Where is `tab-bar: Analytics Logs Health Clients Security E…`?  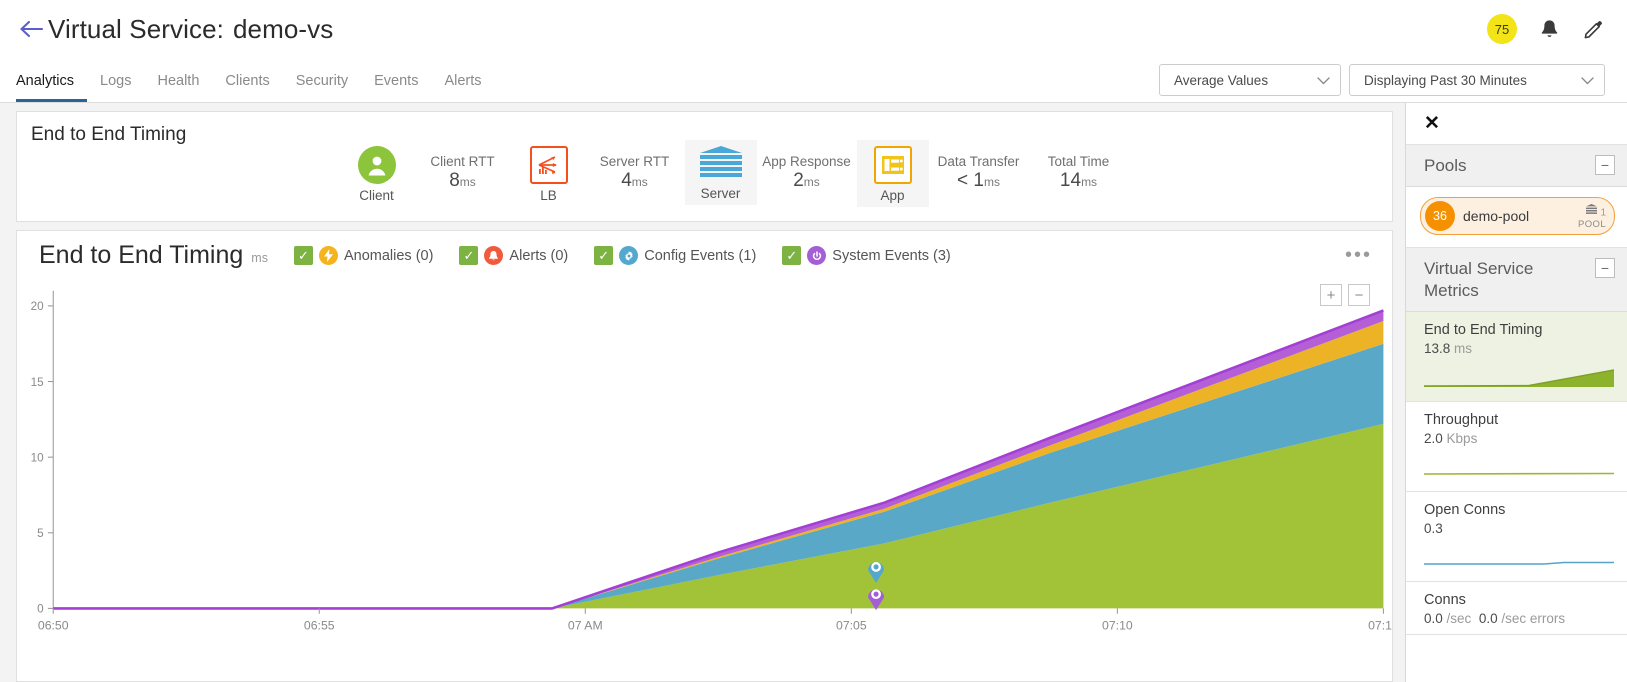
tab-bar: Analytics Logs Health Clients Security E… is located at coordinates (813, 80).